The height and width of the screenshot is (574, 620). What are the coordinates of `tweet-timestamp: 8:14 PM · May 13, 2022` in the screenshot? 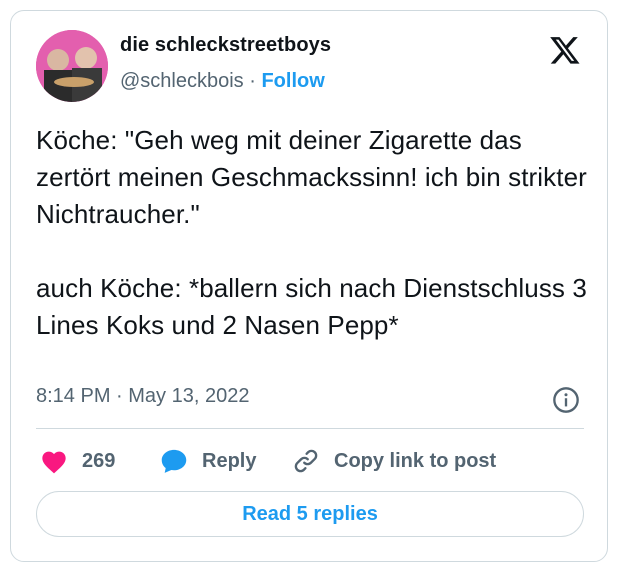 It's located at (142, 396).